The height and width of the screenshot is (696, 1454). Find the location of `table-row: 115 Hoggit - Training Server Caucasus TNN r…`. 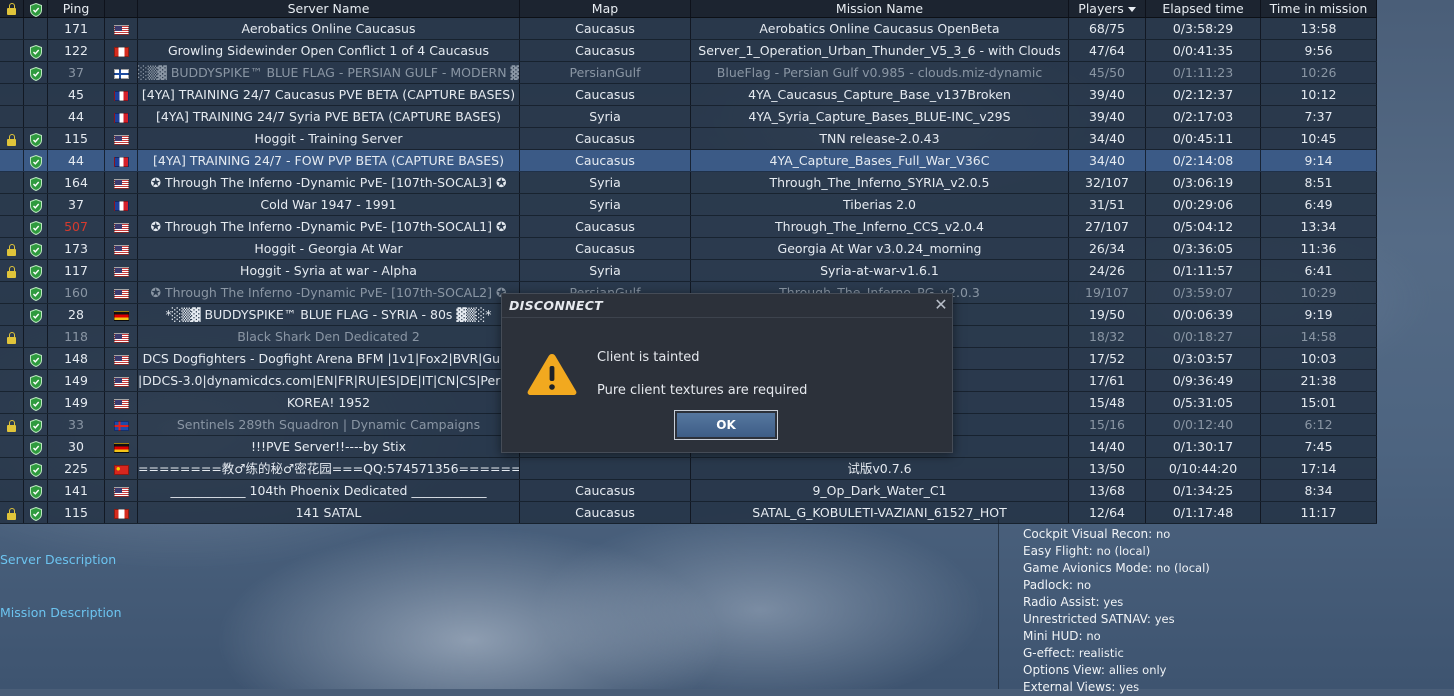

table-row: 115 Hoggit - Training Server Caucasus TNN r… is located at coordinates (688, 139).